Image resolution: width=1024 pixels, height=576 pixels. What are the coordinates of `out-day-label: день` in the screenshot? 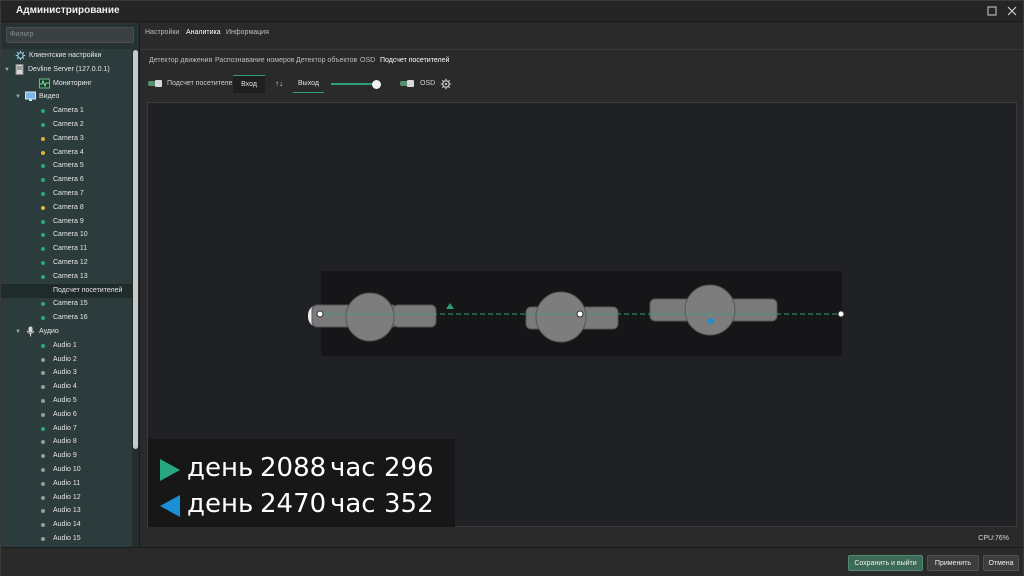 It's located at (220, 504).